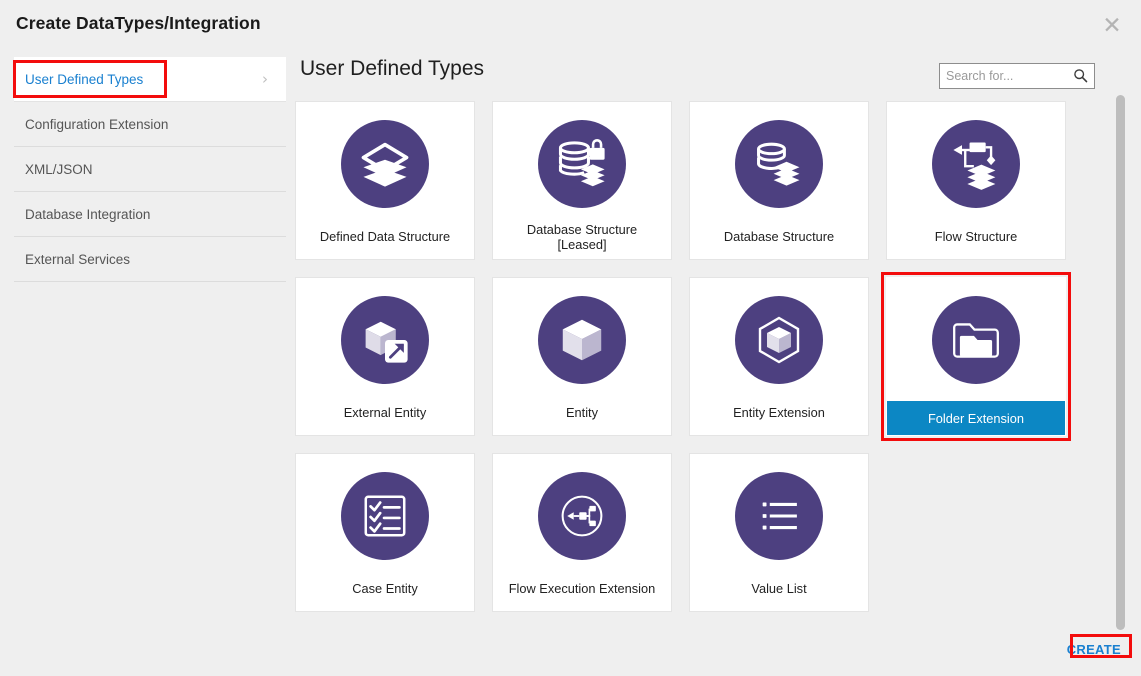  What do you see at coordinates (392, 68) in the screenshot?
I see `page-title: User Defined Types` at bounding box center [392, 68].